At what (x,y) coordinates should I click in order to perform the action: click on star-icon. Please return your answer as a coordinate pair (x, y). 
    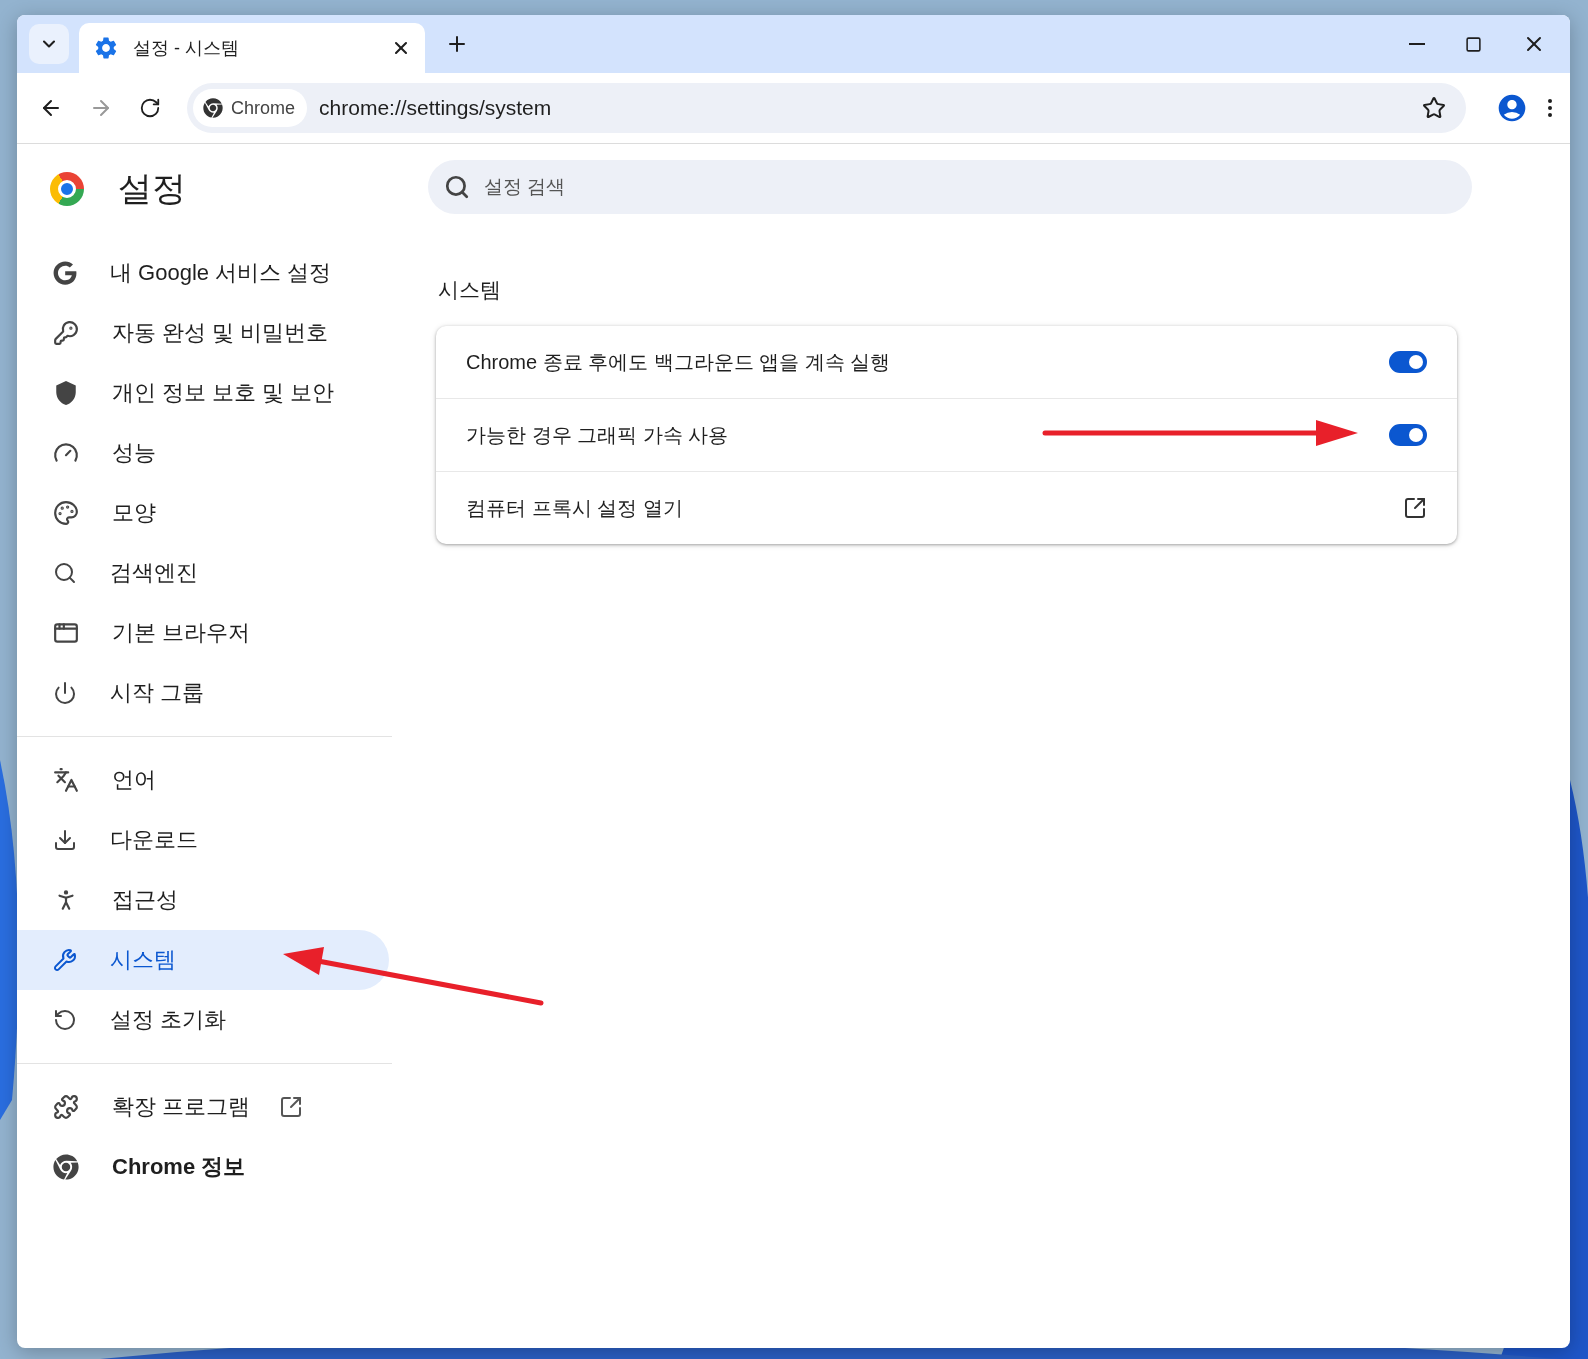
    Looking at the image, I should click on (1434, 108).